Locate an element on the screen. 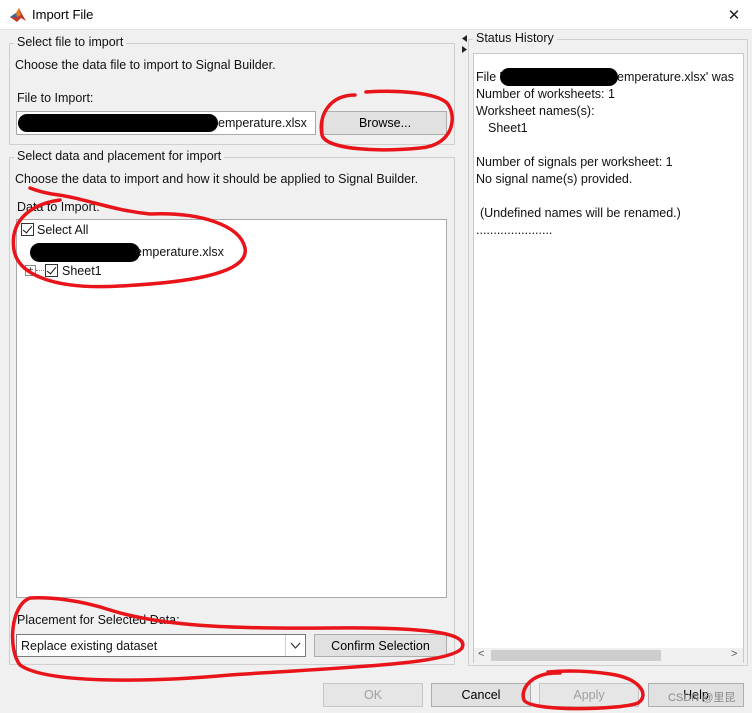 The width and height of the screenshot is (752, 713). sheet1-label: Sheet1 is located at coordinates (82, 271).